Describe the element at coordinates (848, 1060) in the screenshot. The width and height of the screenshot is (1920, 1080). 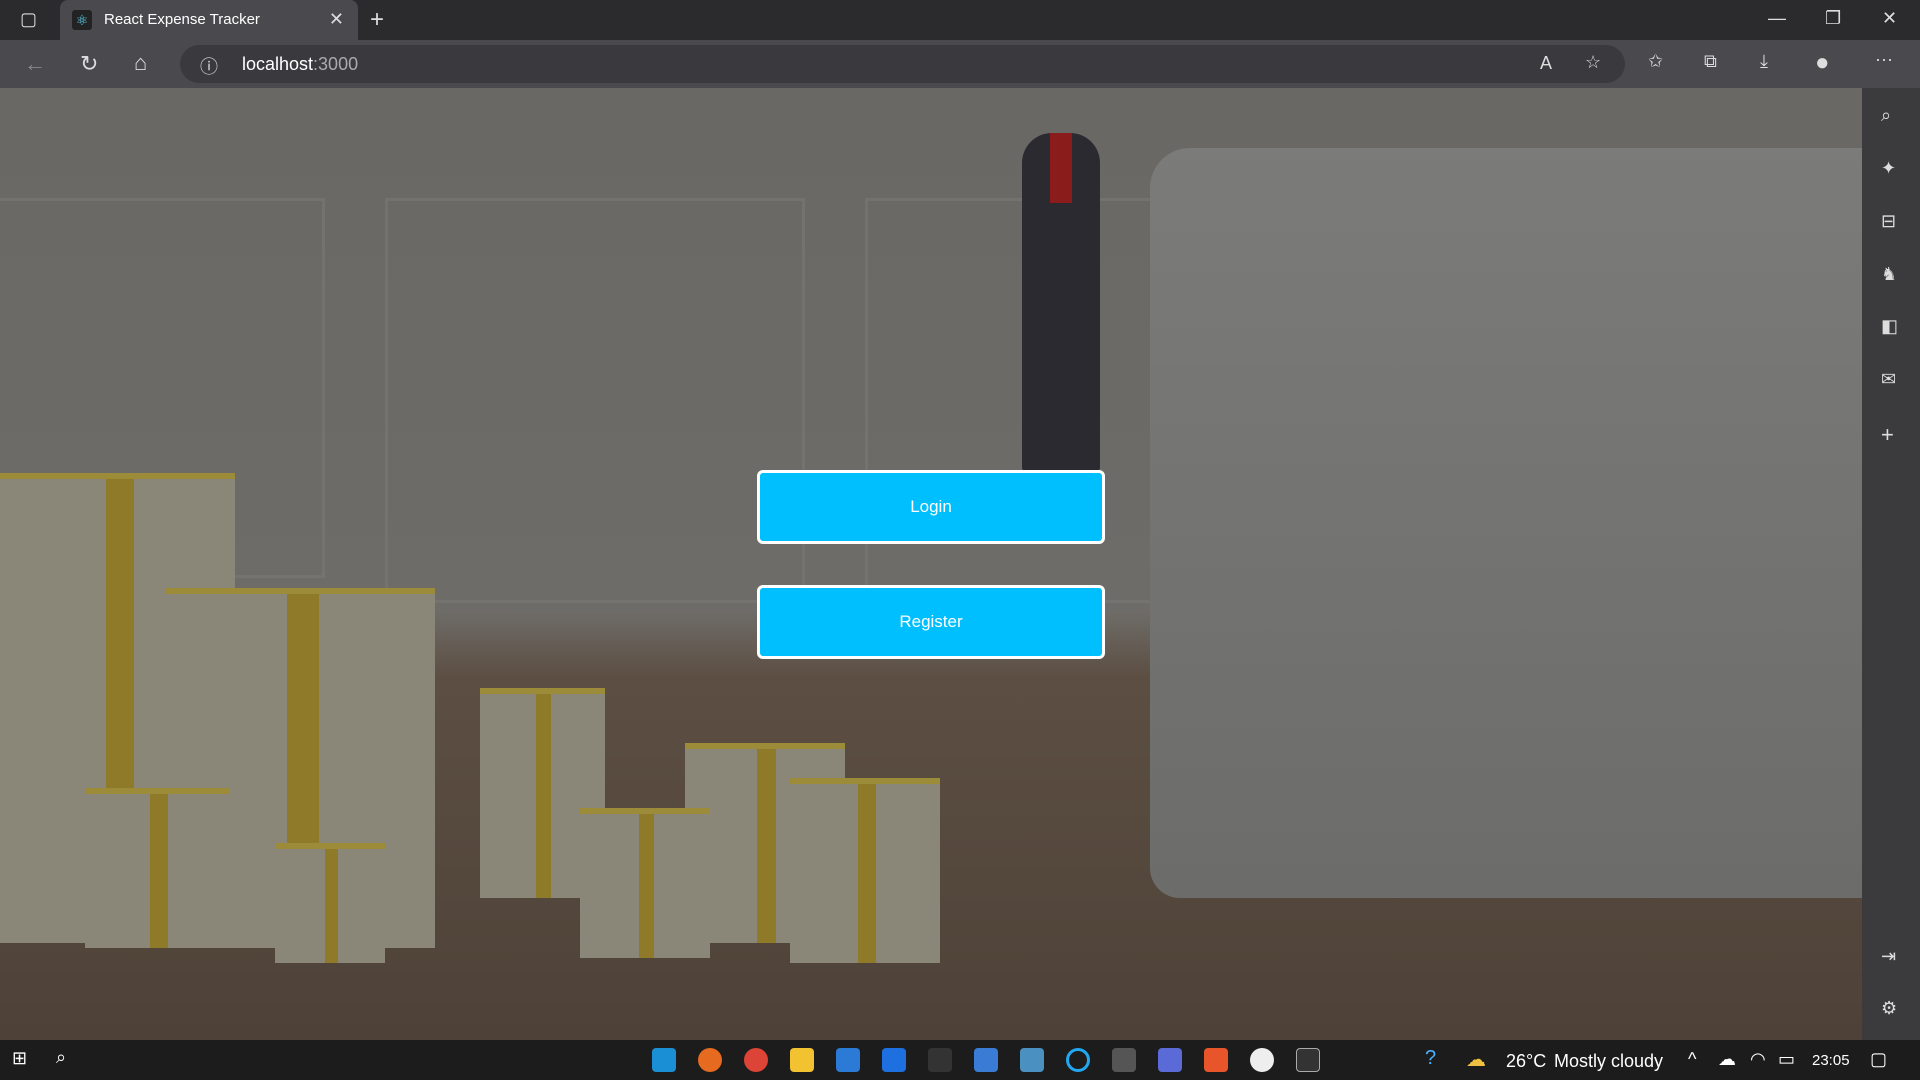
I see `mail-icon` at that location.